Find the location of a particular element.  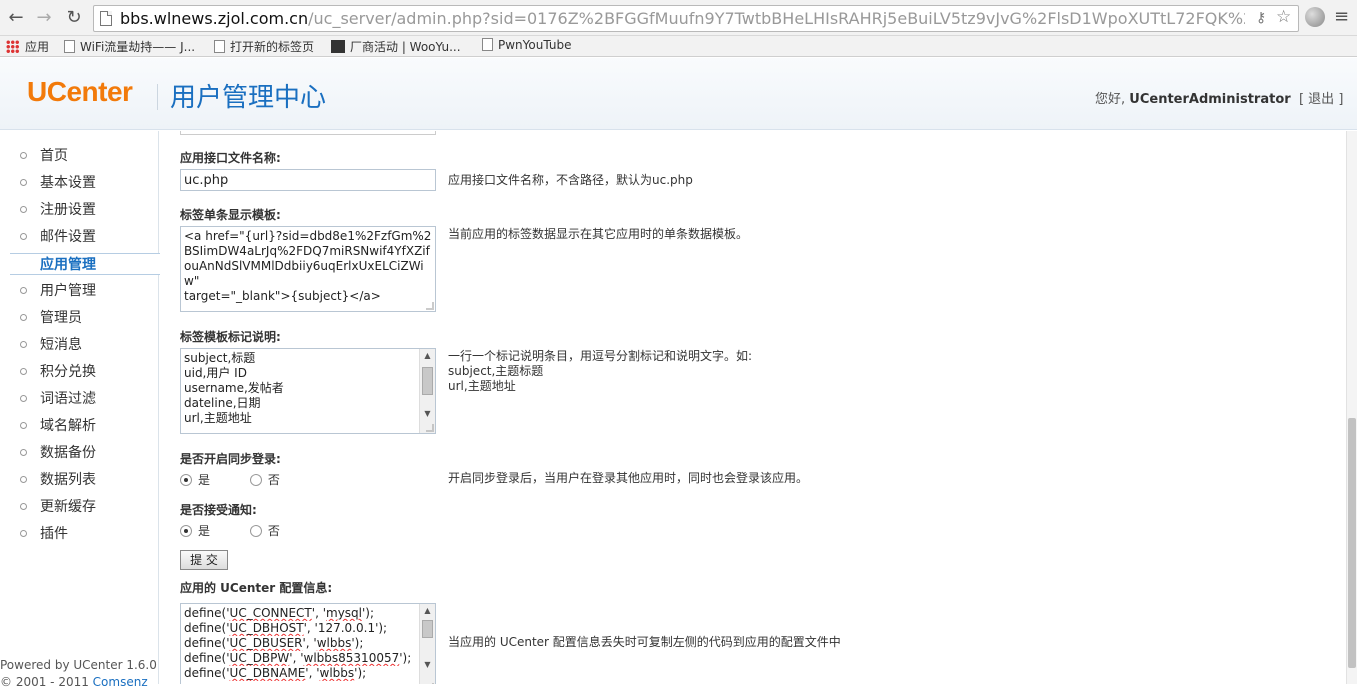

sidebar-item-label: 基本设置 is located at coordinates (68, 183).